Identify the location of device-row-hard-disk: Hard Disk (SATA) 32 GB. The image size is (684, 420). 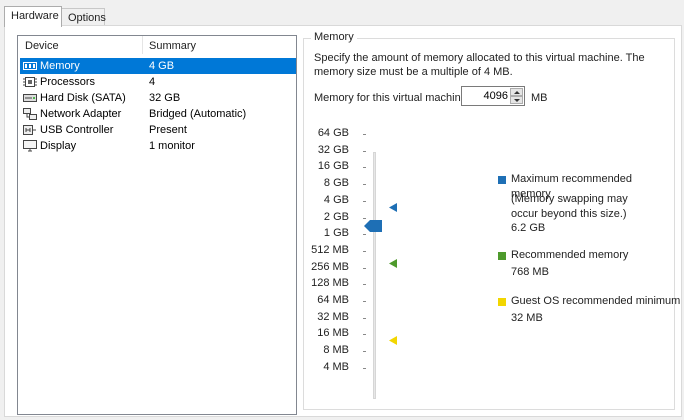
(158, 98).